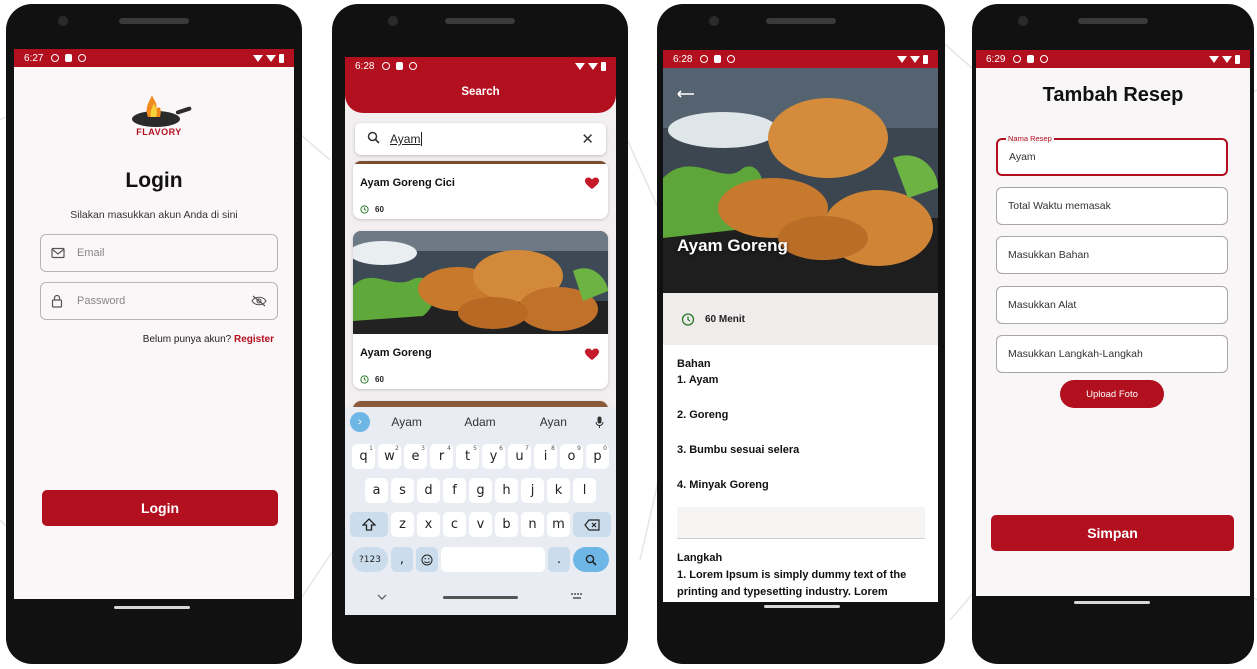  I want to click on space-key, so click(493, 559).